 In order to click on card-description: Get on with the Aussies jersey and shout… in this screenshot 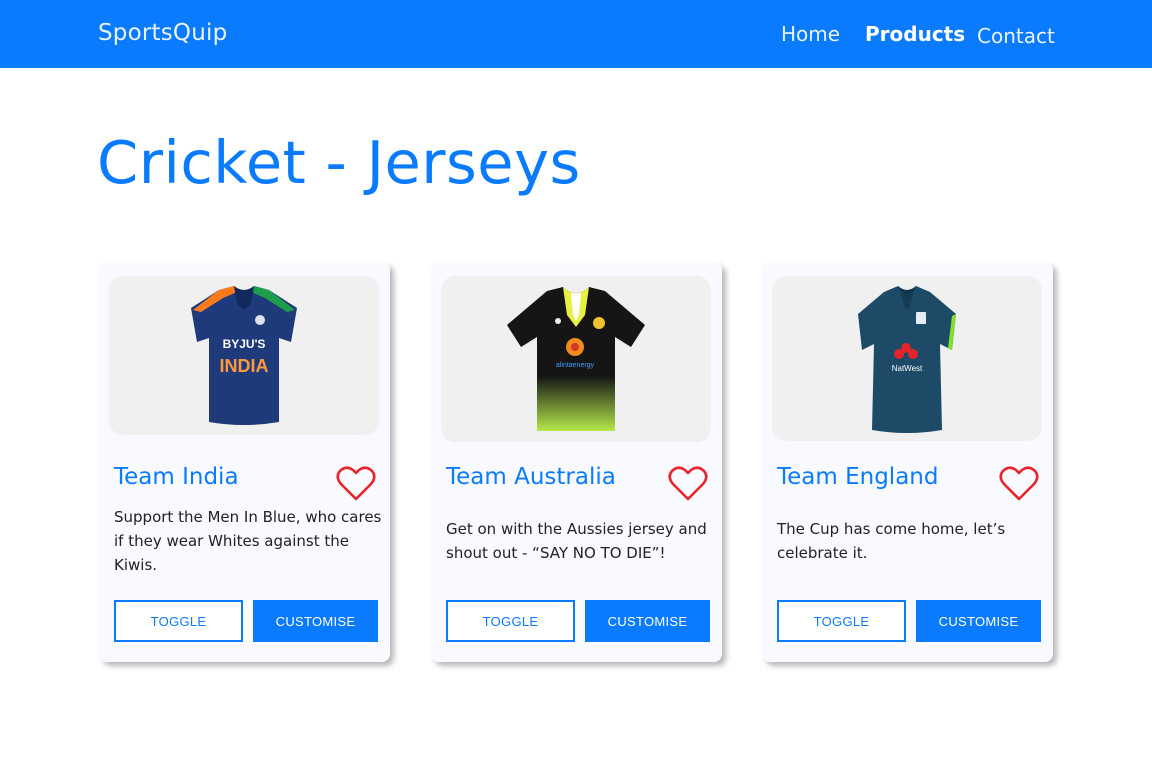, I will do `click(576, 541)`.